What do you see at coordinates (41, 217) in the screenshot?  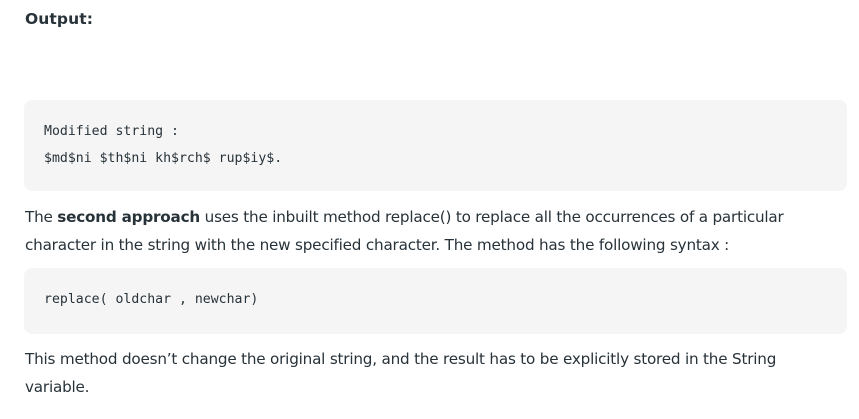 I see `paragraph-text-start: The` at bounding box center [41, 217].